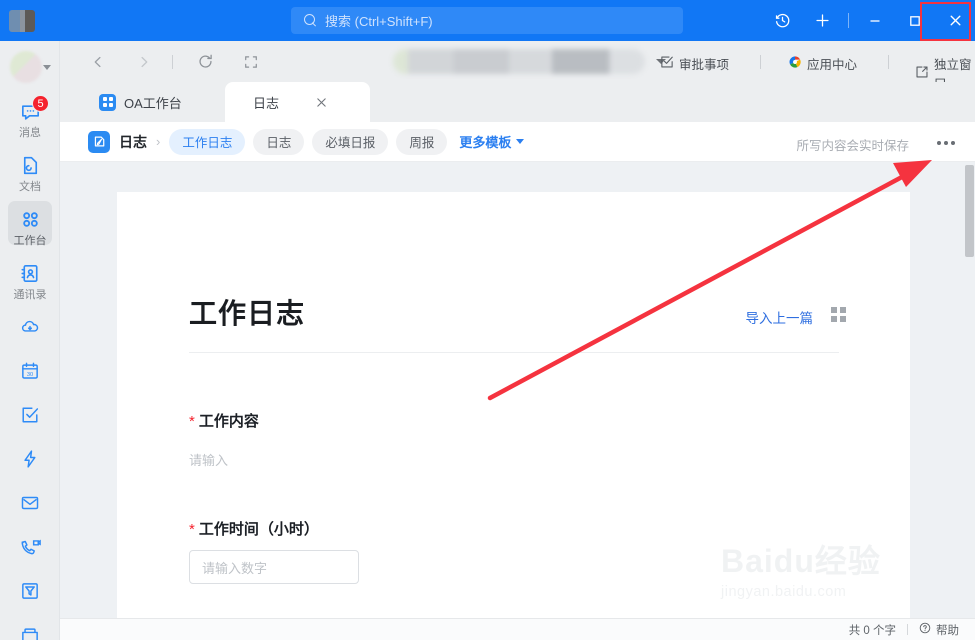 The height and width of the screenshot is (640, 975). What do you see at coordinates (969, 211) in the screenshot?
I see `scrollbar-thumb` at bounding box center [969, 211].